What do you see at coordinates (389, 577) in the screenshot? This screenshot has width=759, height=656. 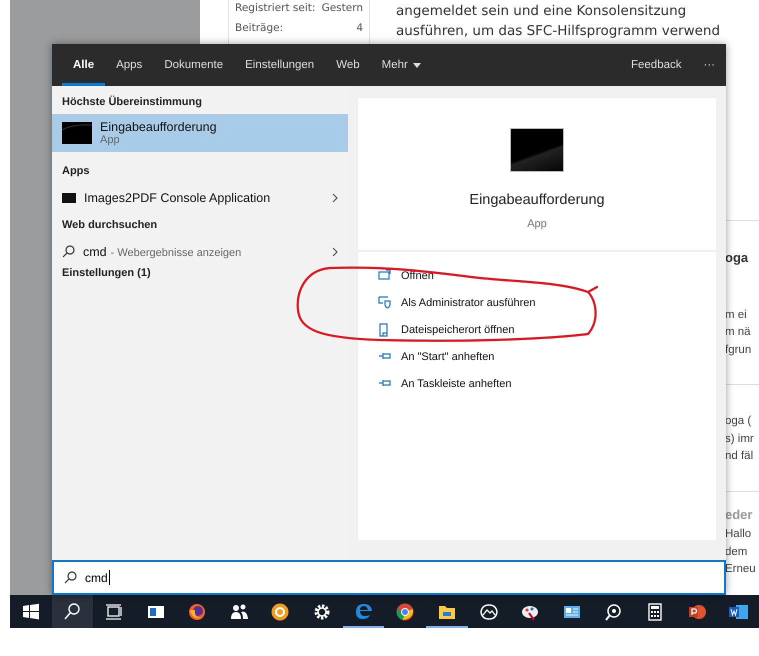 I see `search-field: cmd` at bounding box center [389, 577].